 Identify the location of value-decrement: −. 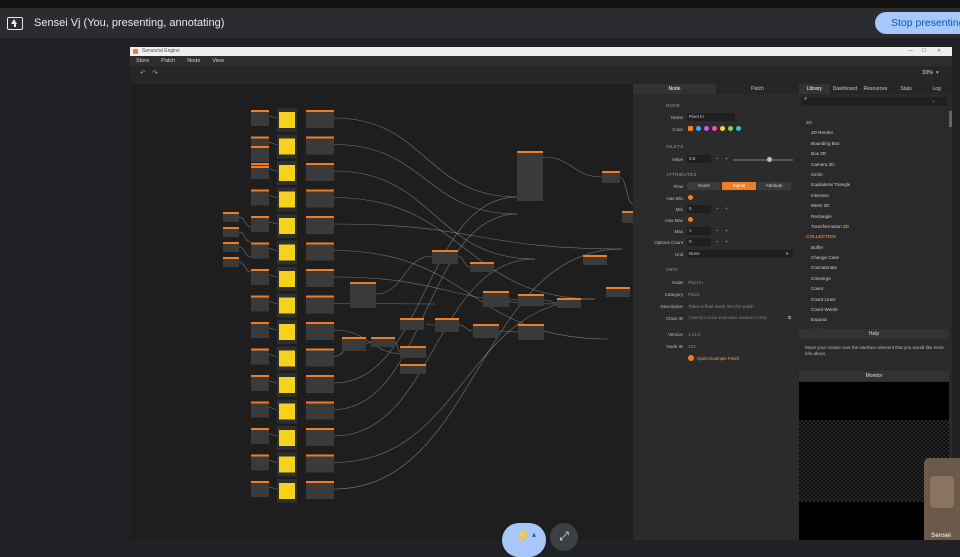
(717, 158).